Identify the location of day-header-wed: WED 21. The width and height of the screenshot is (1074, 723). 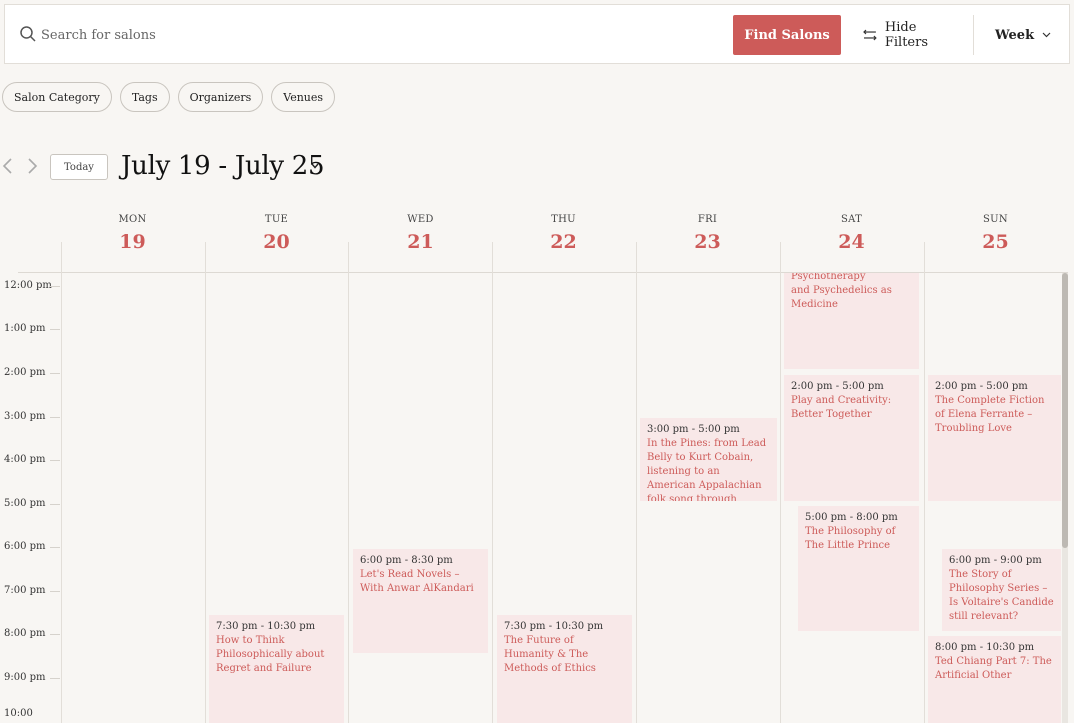
(420, 233).